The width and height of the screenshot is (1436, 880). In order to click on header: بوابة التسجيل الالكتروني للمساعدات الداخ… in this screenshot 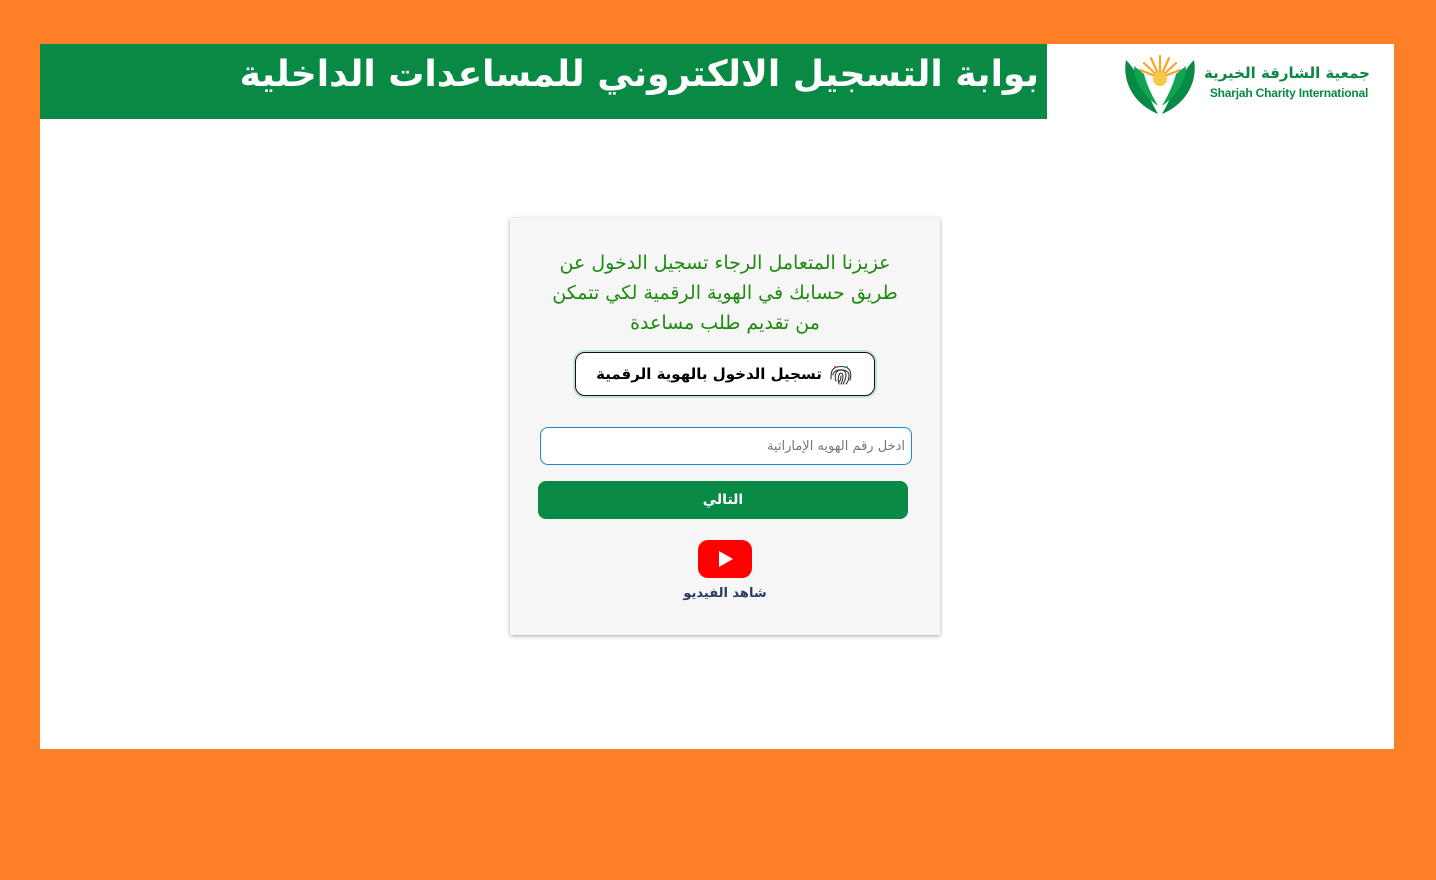, I will do `click(717, 81)`.